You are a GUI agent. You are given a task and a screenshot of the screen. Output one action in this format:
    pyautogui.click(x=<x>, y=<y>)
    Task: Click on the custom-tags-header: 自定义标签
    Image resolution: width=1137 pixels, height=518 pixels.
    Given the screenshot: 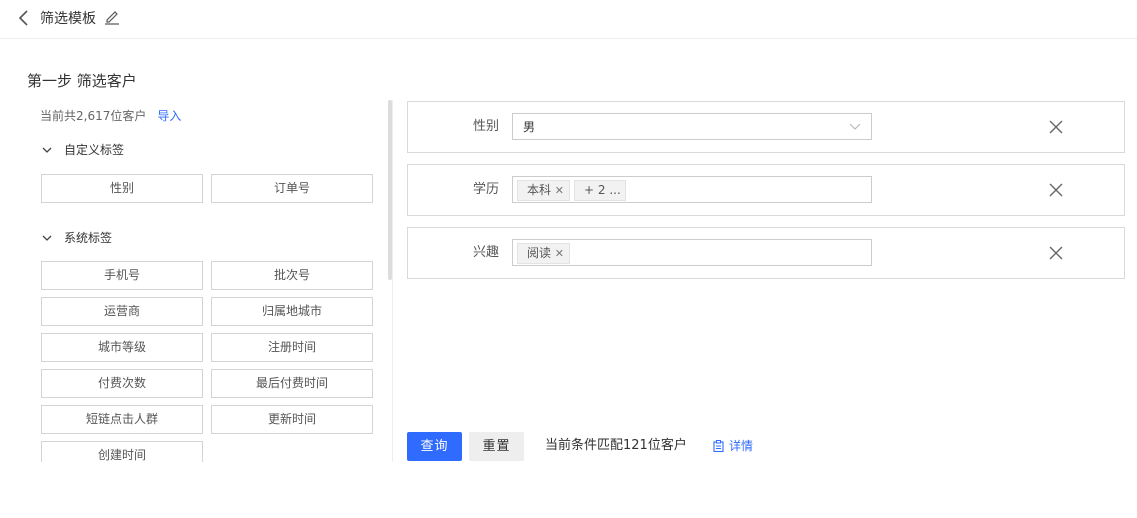 What is the action you would take?
    pyautogui.click(x=83, y=150)
    